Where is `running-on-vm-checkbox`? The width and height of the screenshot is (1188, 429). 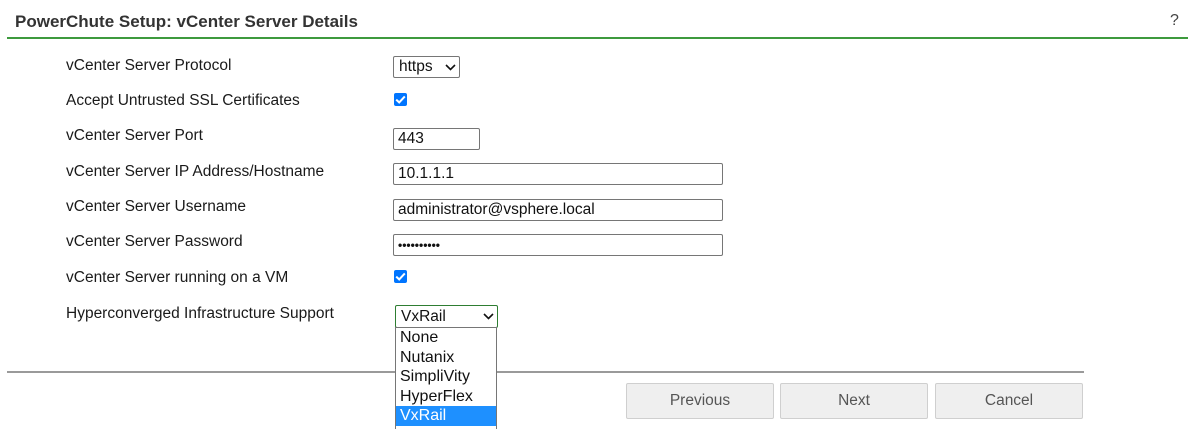
running-on-vm-checkbox is located at coordinates (400, 276).